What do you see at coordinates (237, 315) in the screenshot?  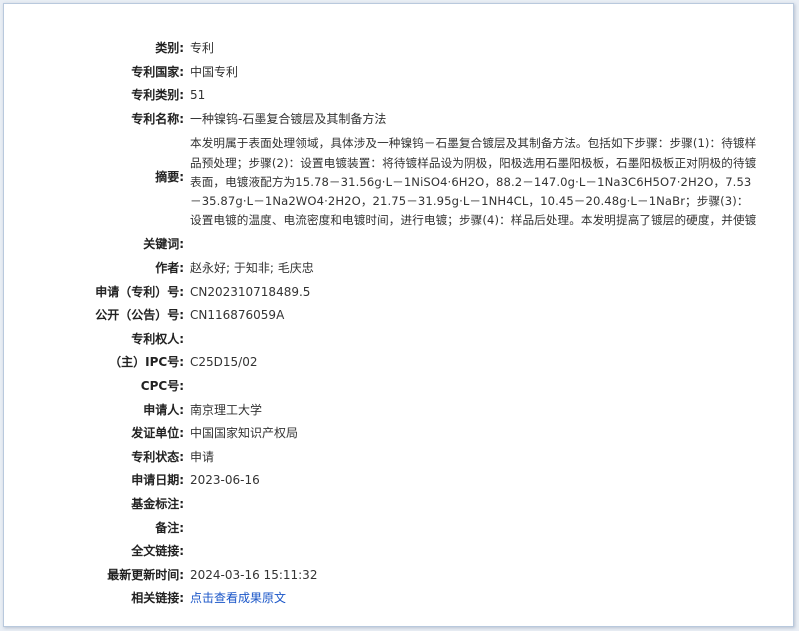 I see `publication-no-value: CN116876059A` at bounding box center [237, 315].